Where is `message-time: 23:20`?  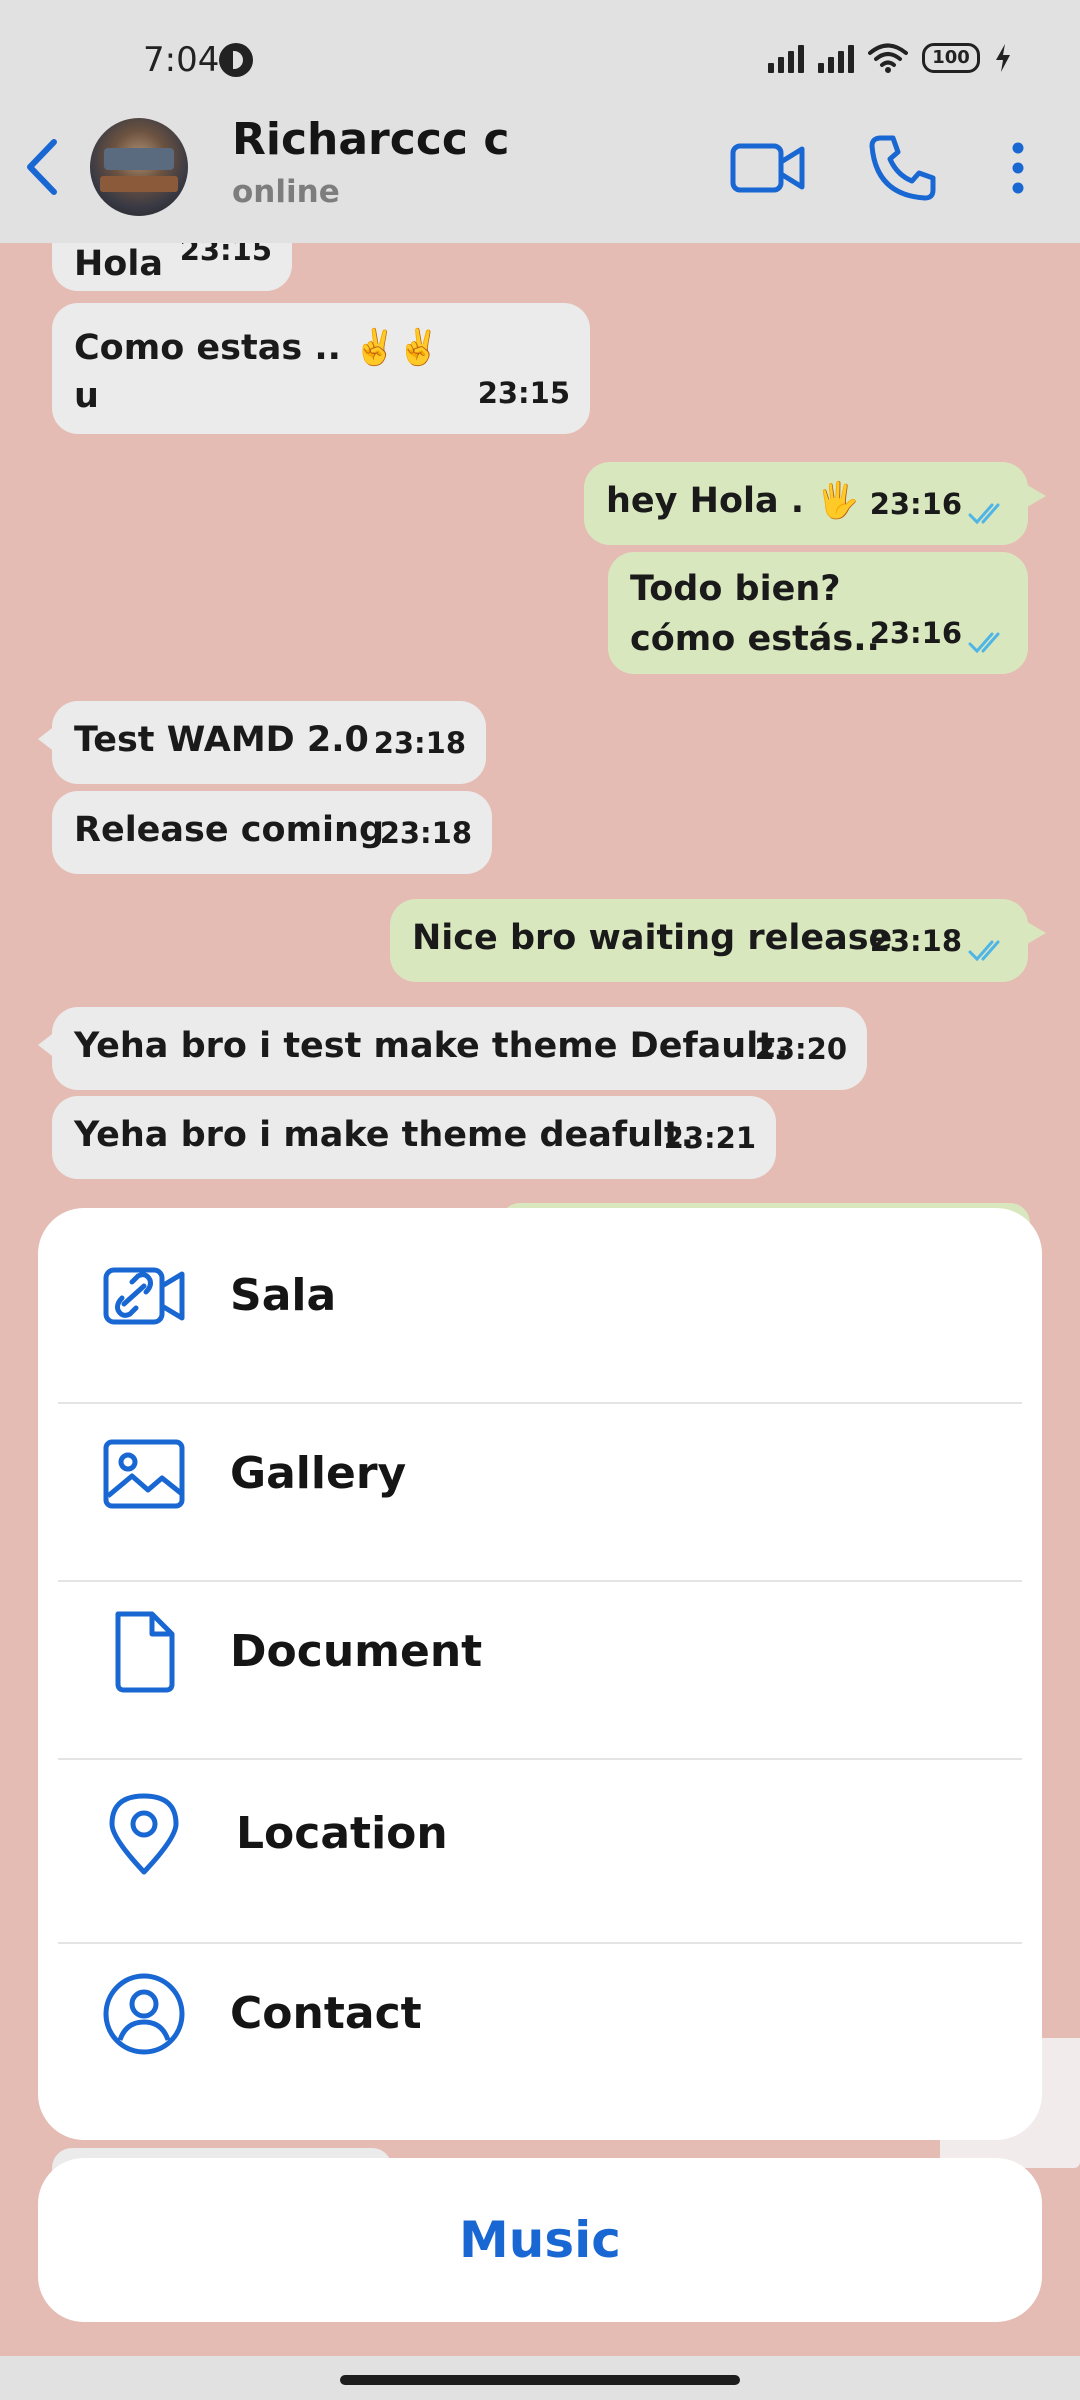
message-time: 23:20 is located at coordinates (800, 1049).